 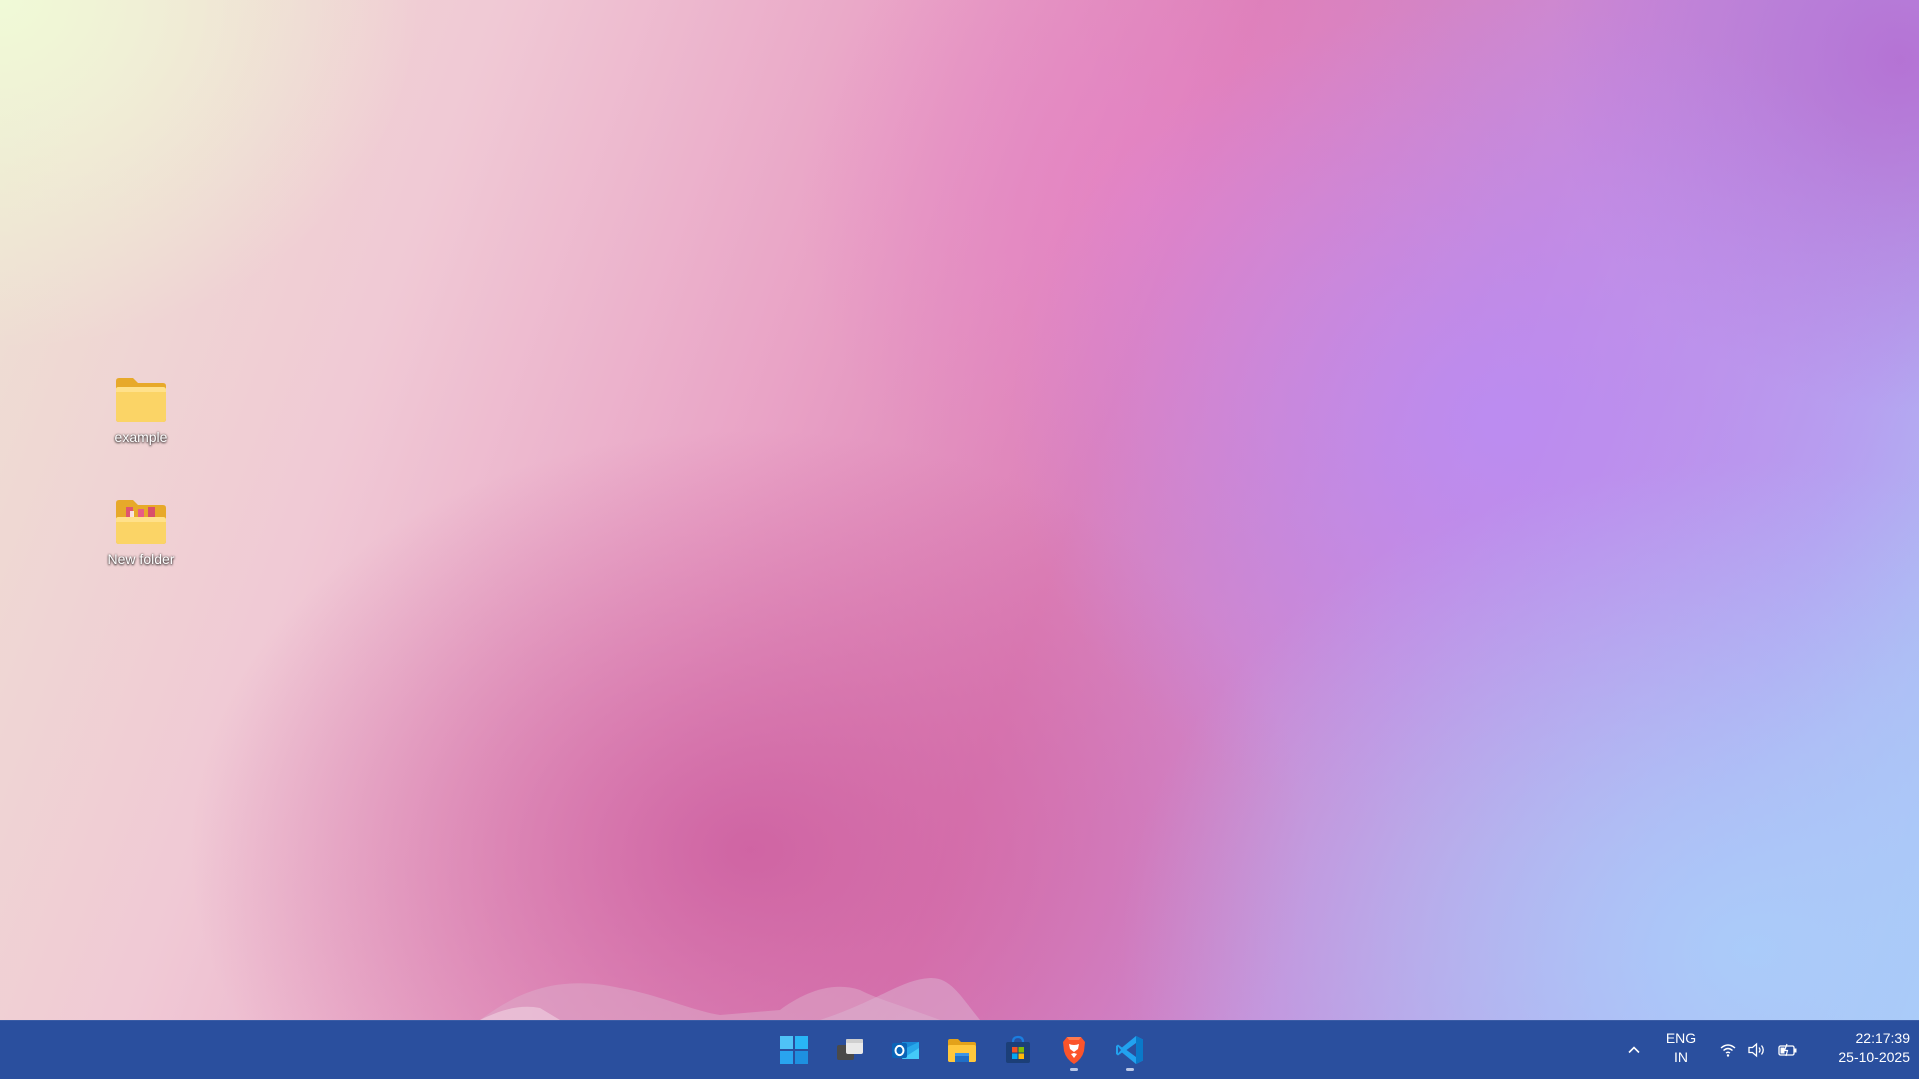 I want to click on folder-icon, so click(x=141, y=400).